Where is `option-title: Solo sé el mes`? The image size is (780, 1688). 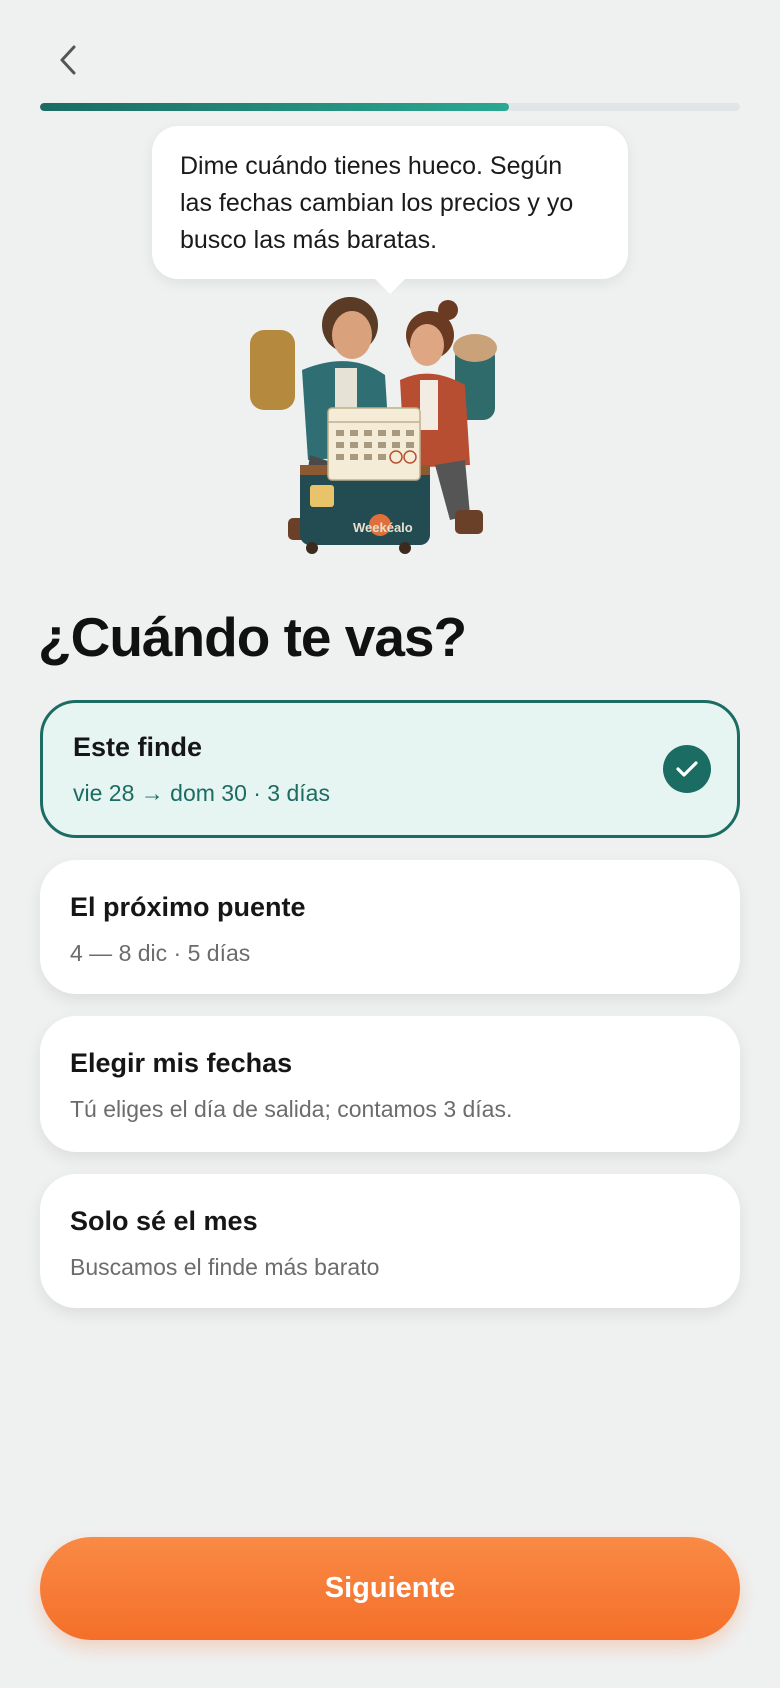
option-title: Solo sé el mes is located at coordinates (164, 1221).